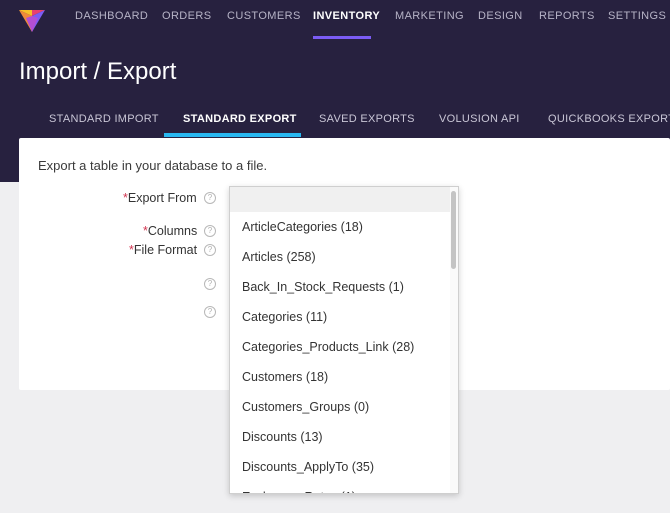 The image size is (670, 513). What do you see at coordinates (609, 119) in the screenshot?
I see `tab-quickbooks-export: QUICKBOOKS EXPORT` at bounding box center [609, 119].